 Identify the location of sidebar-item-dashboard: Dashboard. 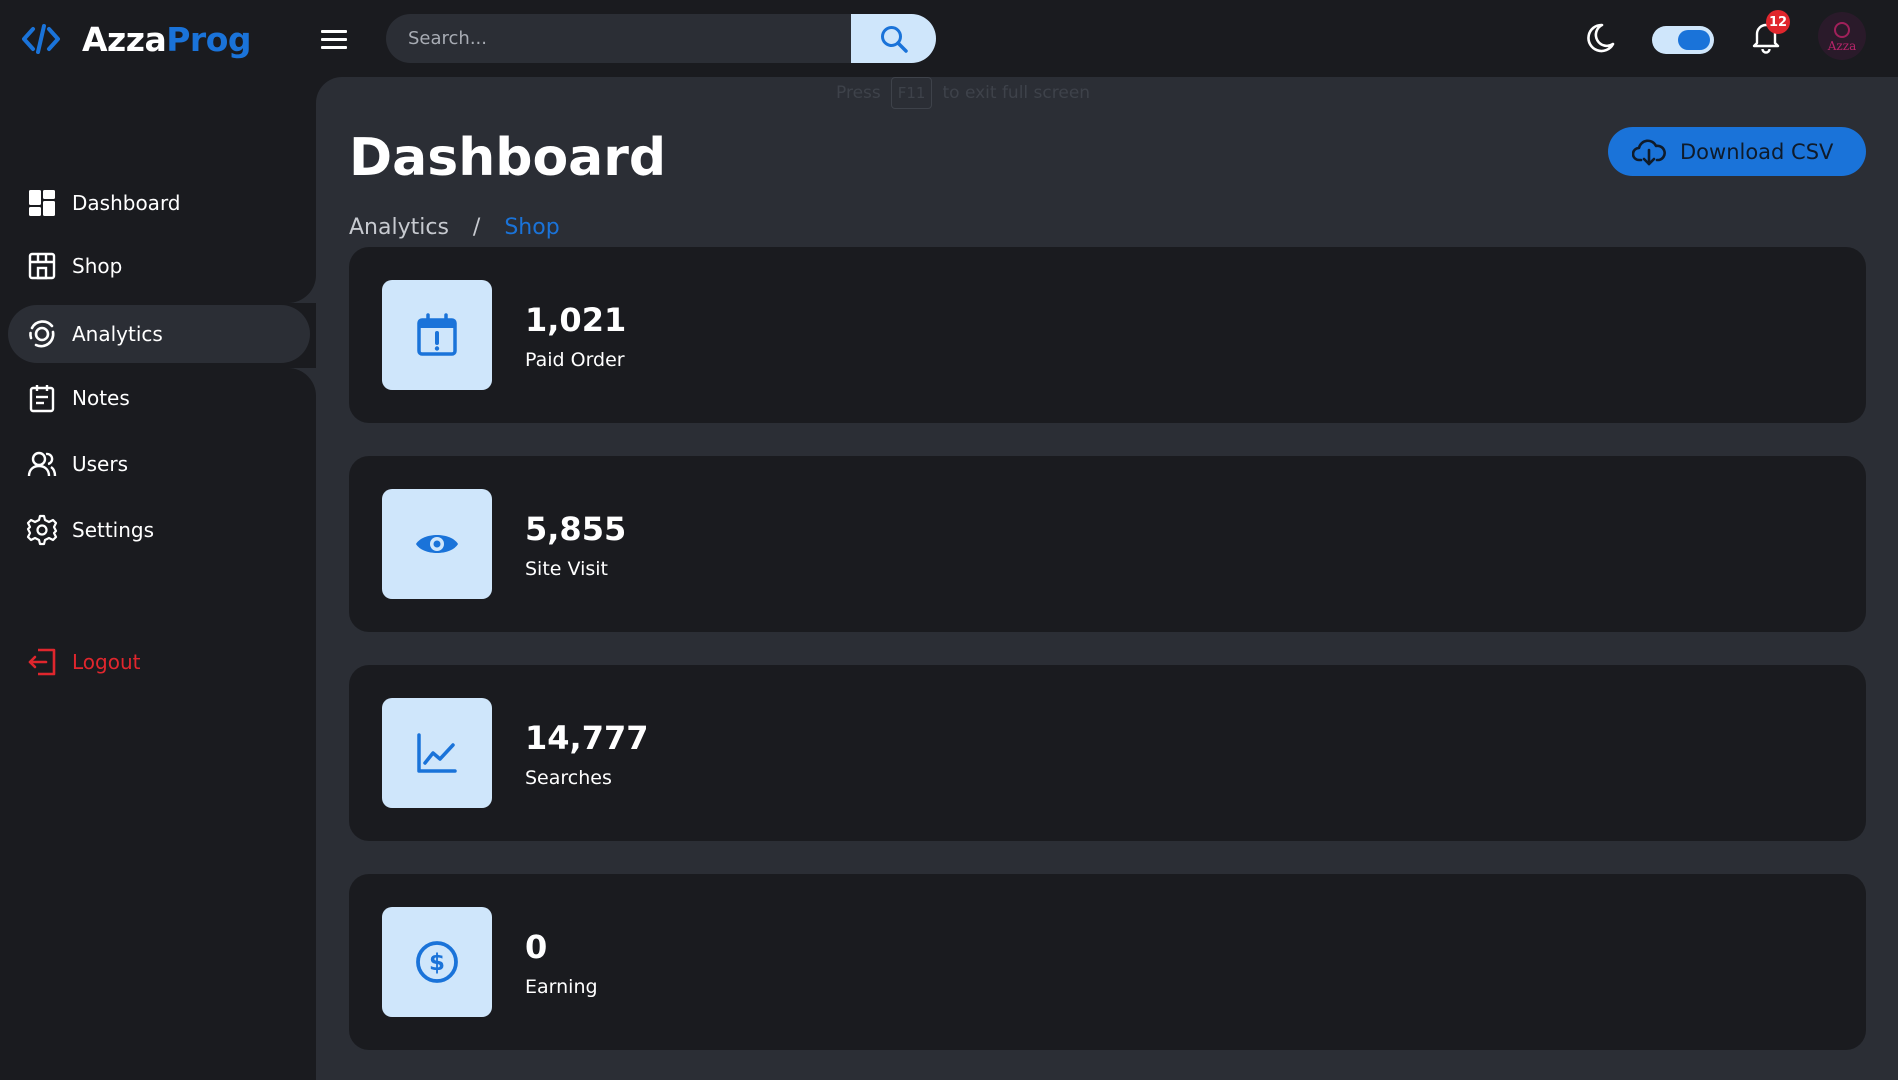
(159, 203).